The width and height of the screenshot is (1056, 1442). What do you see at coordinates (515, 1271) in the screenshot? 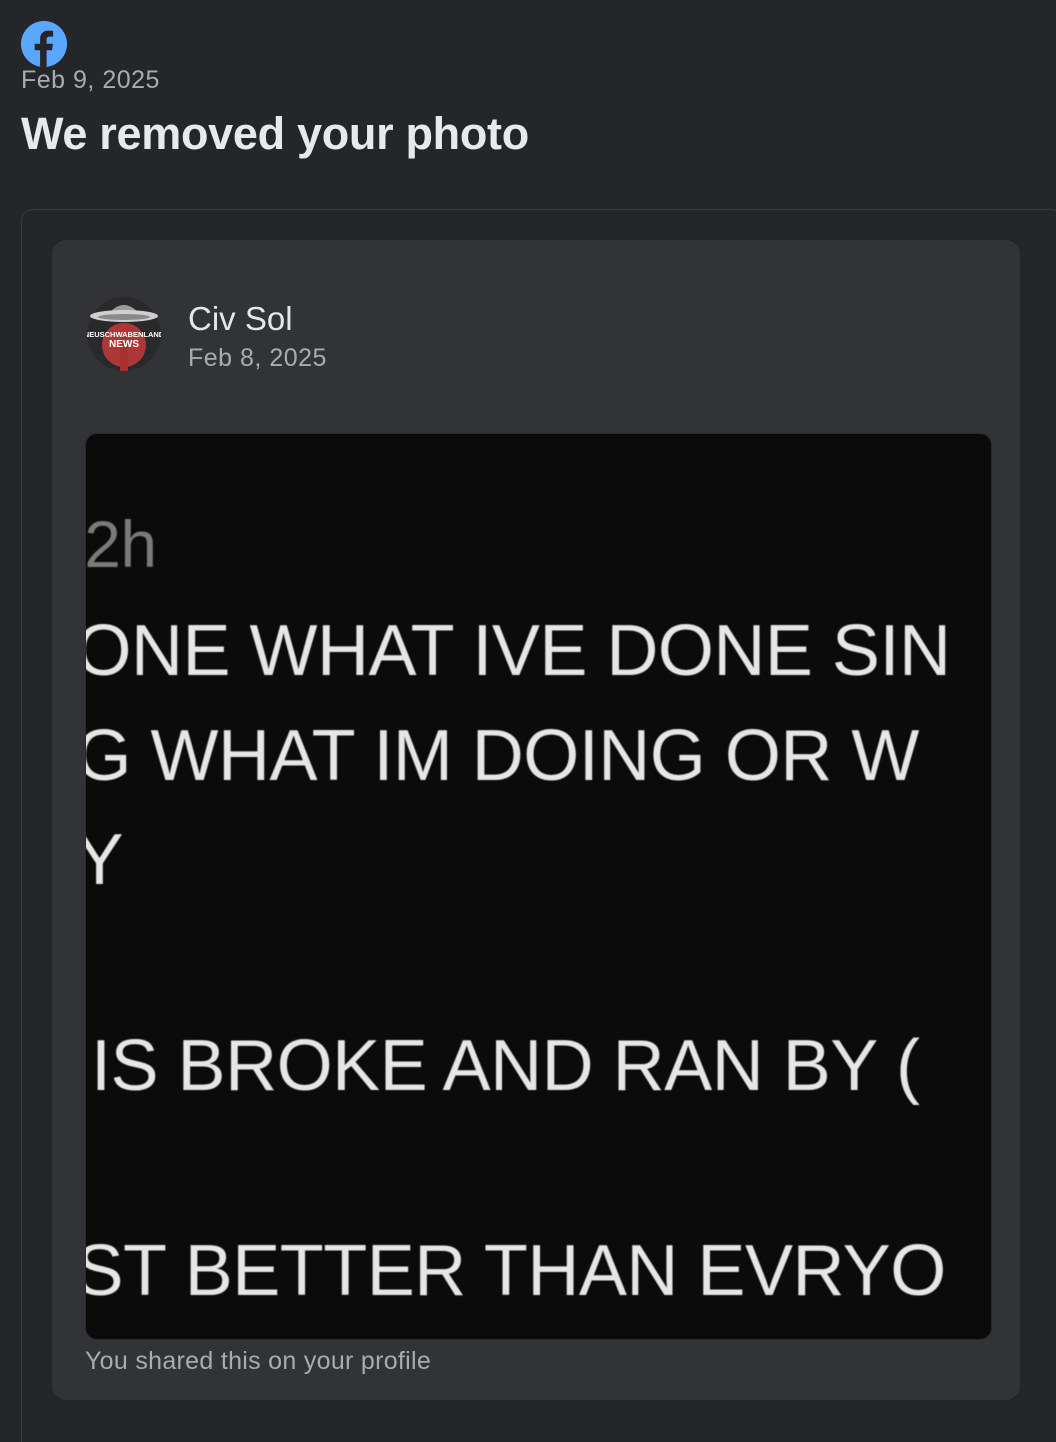
I see `photo-text-line: UST BETTER THAN EVRYO` at bounding box center [515, 1271].